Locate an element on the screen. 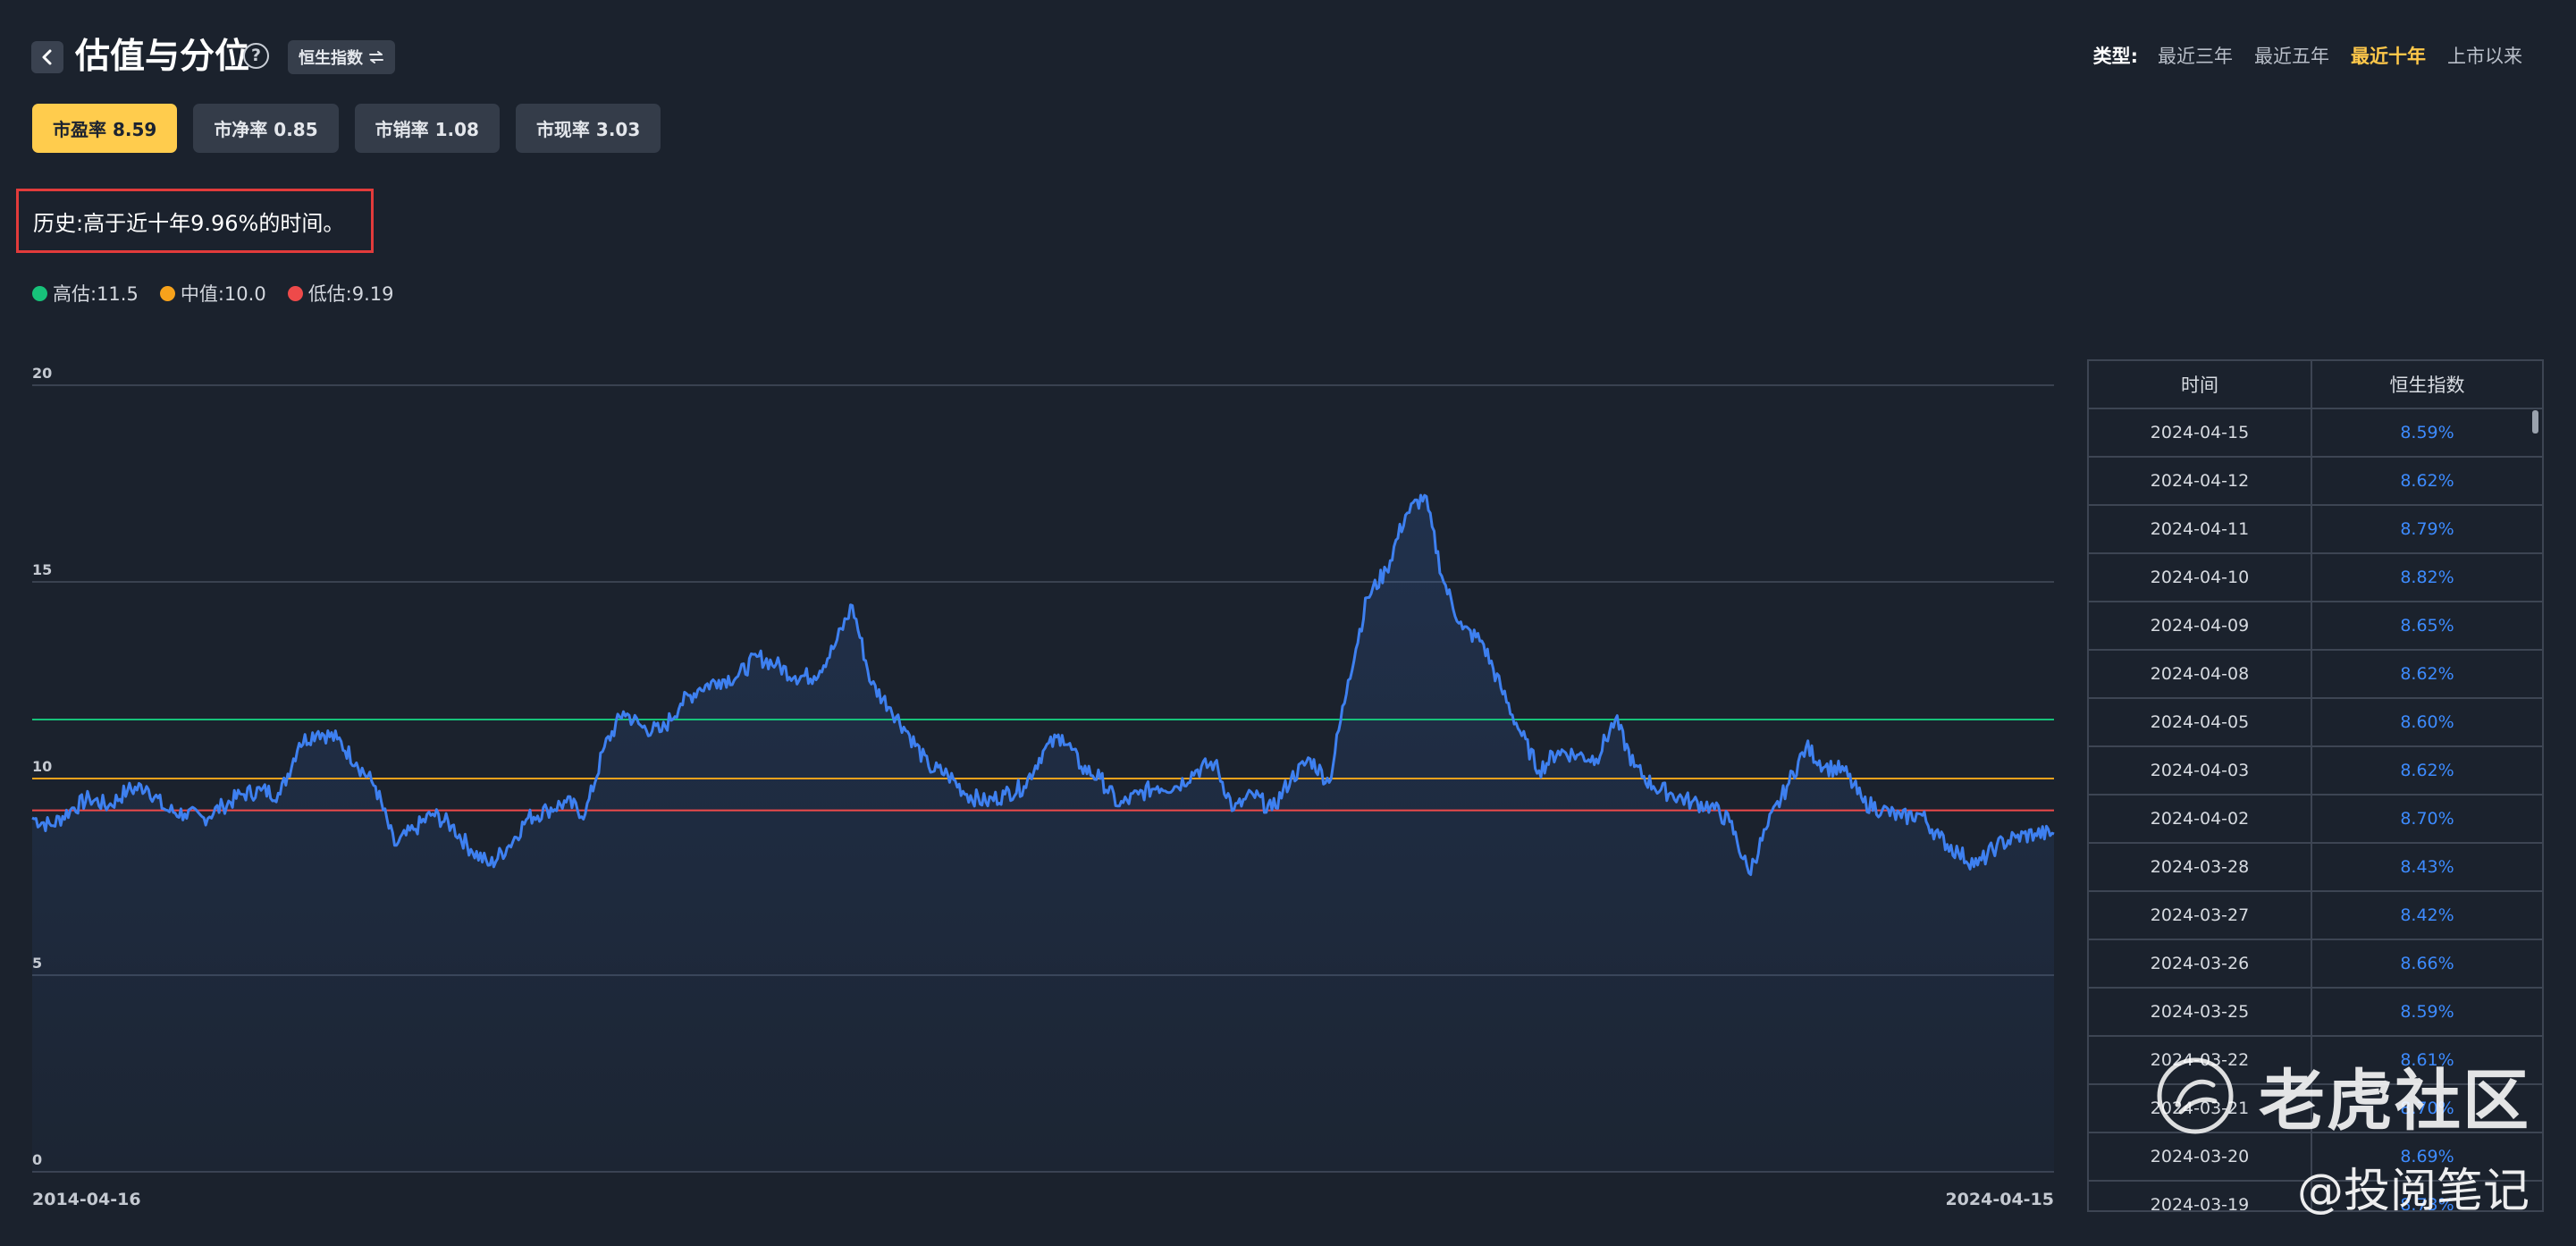 This screenshot has width=2576, height=1246. range-selector: 类型: 最近三年 最近五年 最近十年 上市以来 is located at coordinates (2307, 55).